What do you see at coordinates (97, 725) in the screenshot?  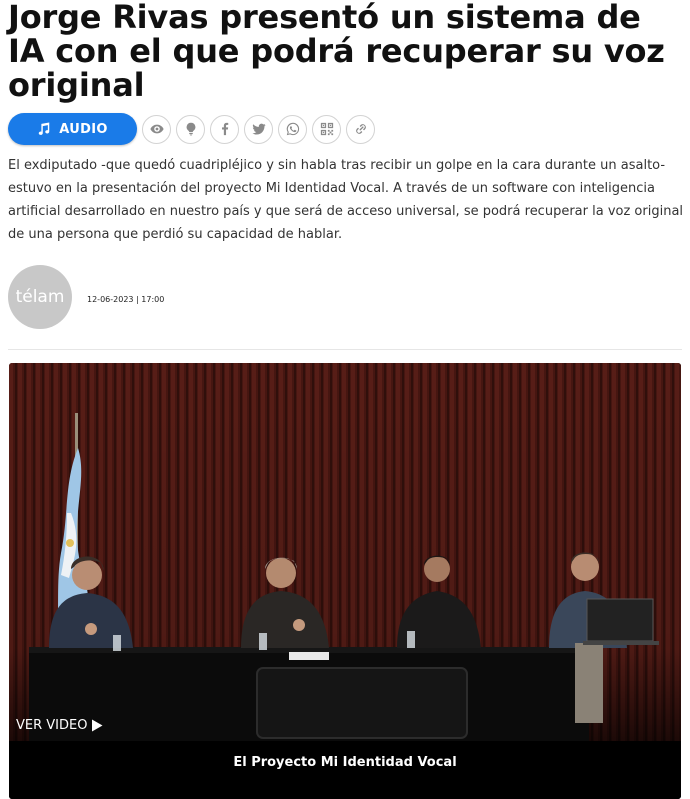 I see `play-icon` at bounding box center [97, 725].